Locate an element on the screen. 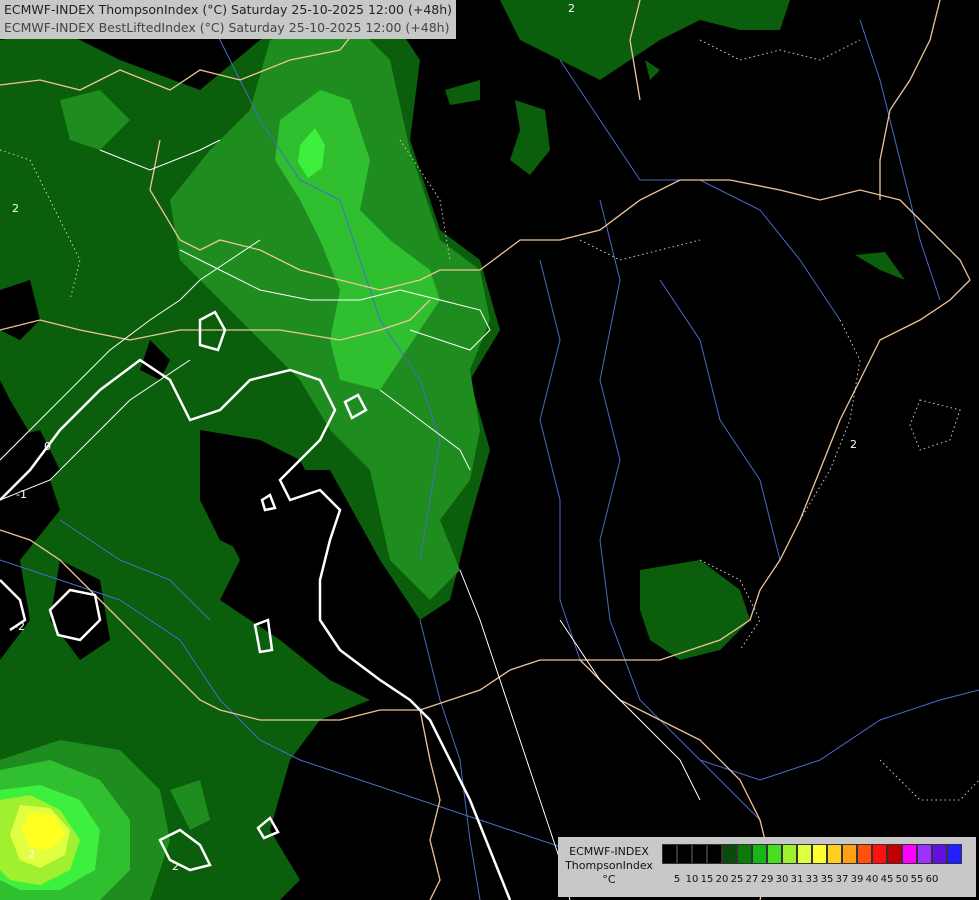 This screenshot has width=979, height=900. legend-tick-label: 60 is located at coordinates (932, 879).